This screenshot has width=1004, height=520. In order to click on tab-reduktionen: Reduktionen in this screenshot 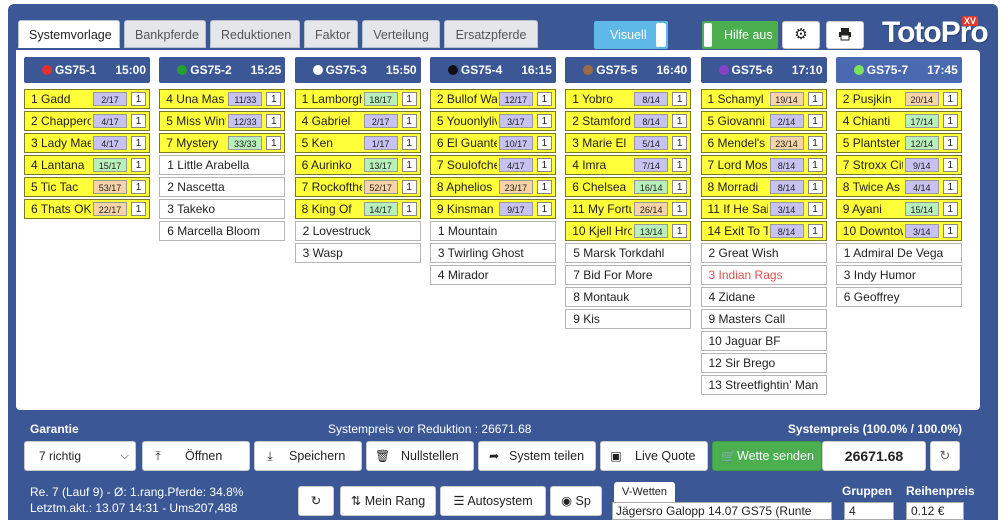, I will do `click(255, 34)`.